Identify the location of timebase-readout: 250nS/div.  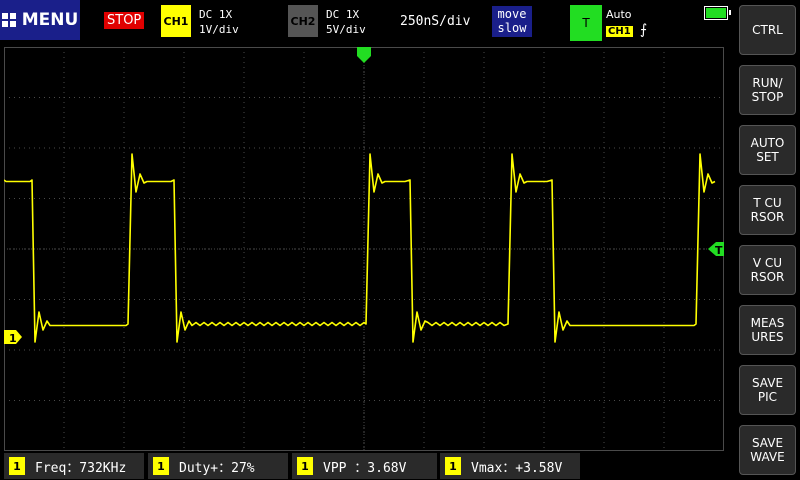
(435, 21).